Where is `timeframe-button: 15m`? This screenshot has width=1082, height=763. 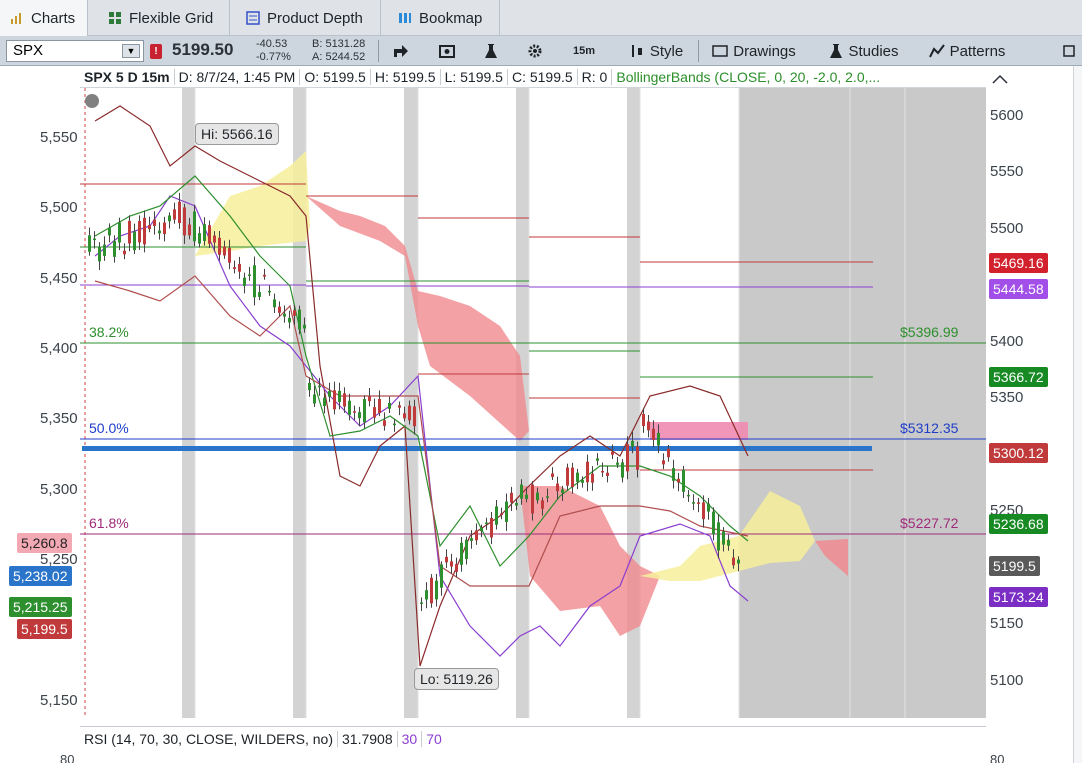
timeframe-button: 15m is located at coordinates (584, 51).